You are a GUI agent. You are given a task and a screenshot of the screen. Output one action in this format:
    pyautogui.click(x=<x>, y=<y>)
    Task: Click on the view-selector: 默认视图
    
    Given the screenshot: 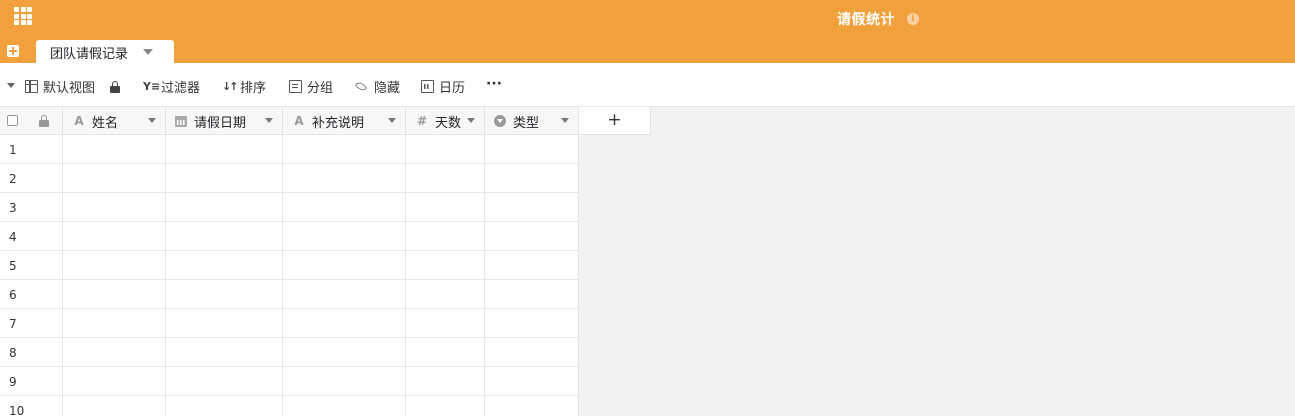 What is the action you would take?
    pyautogui.click(x=60, y=86)
    